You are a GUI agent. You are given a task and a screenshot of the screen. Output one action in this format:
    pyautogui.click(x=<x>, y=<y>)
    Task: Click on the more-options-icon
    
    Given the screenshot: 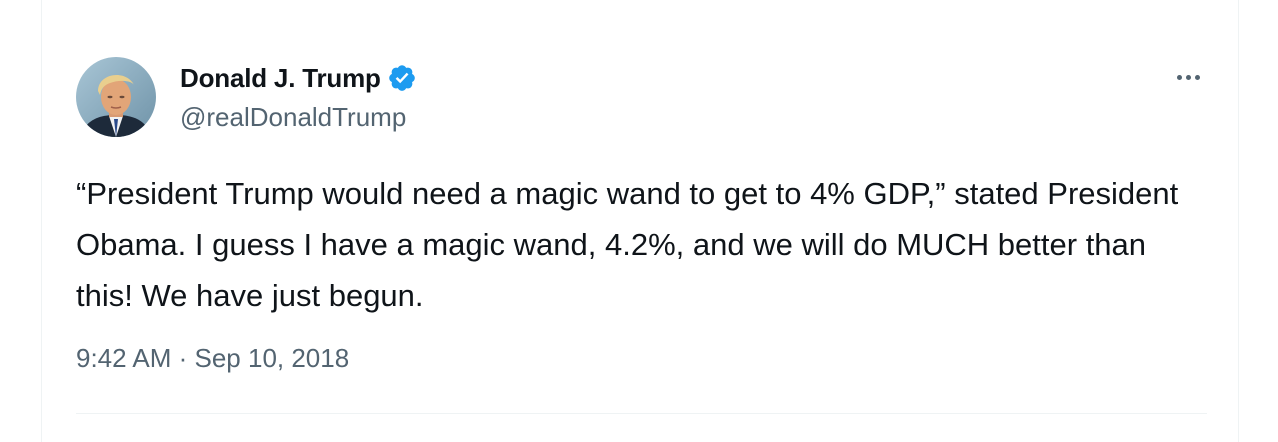 What is the action you would take?
    pyautogui.click(x=1188, y=77)
    